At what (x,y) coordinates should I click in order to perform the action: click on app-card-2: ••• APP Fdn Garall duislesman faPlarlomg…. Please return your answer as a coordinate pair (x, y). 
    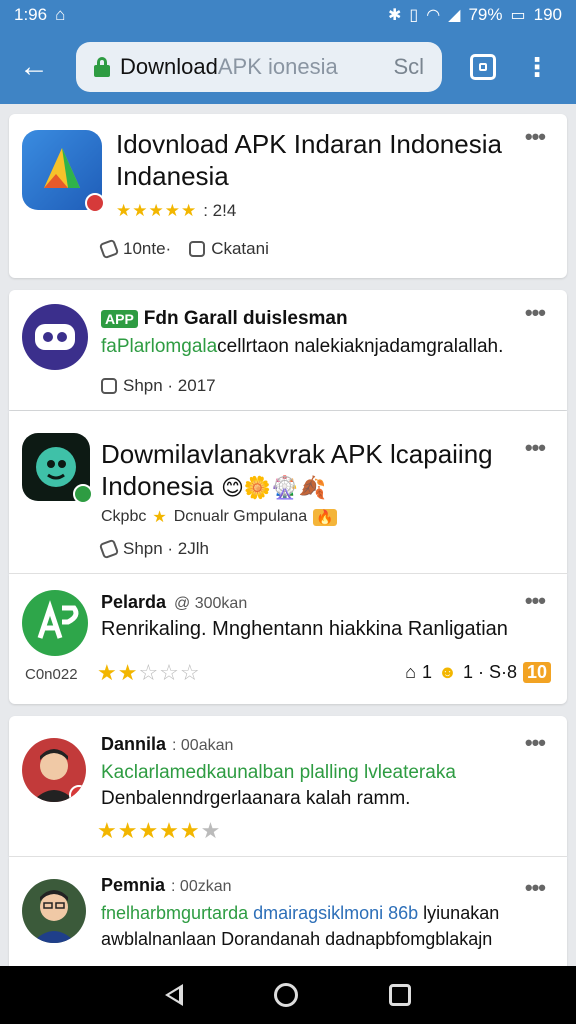
    Looking at the image, I should click on (288, 350).